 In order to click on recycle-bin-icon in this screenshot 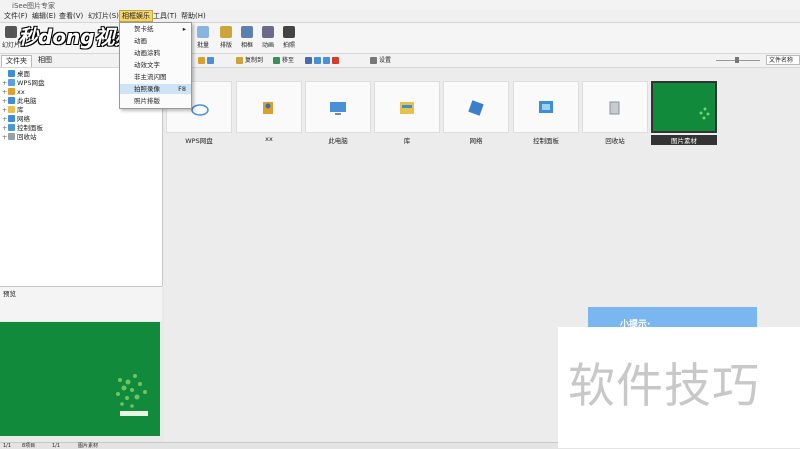, I will do `click(614, 108)`.